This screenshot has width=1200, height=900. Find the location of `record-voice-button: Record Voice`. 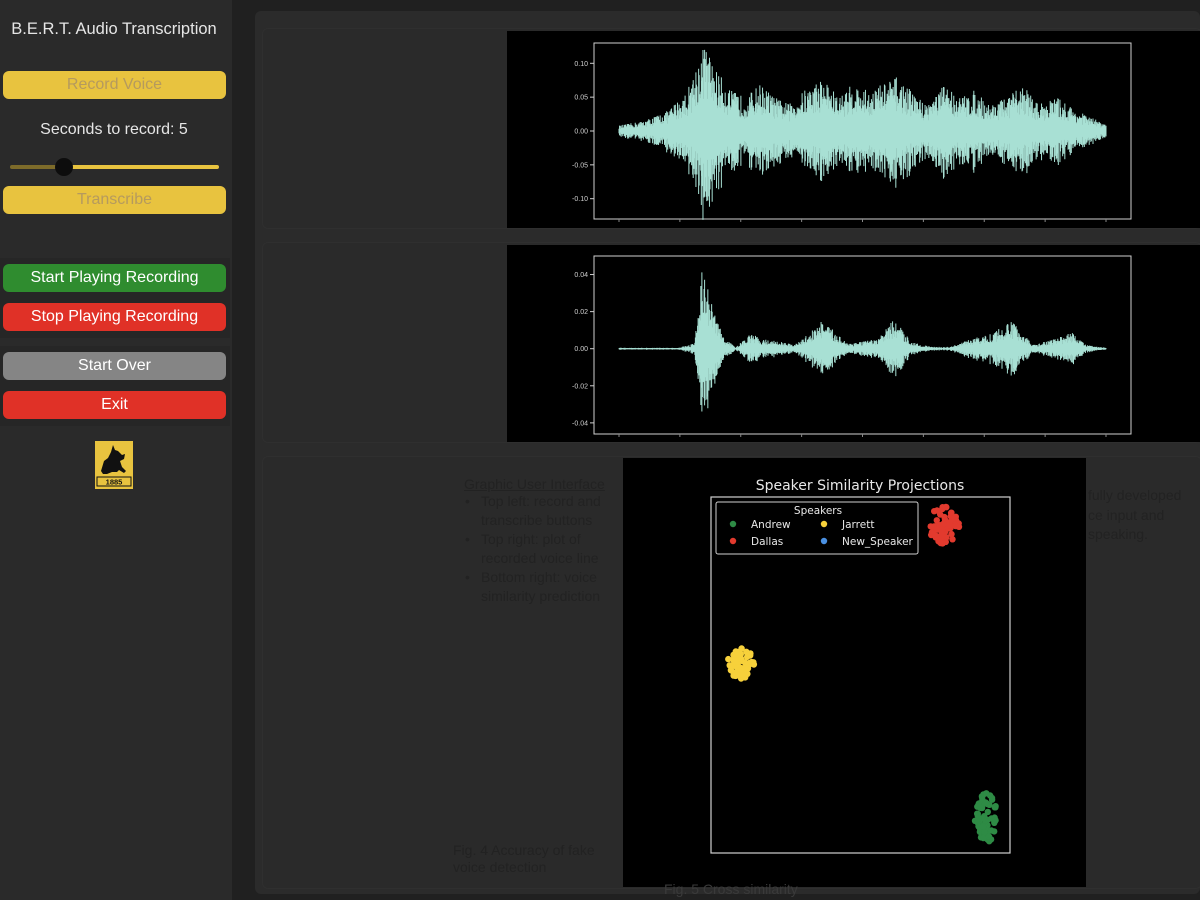

record-voice-button: Record Voice is located at coordinates (114, 85).